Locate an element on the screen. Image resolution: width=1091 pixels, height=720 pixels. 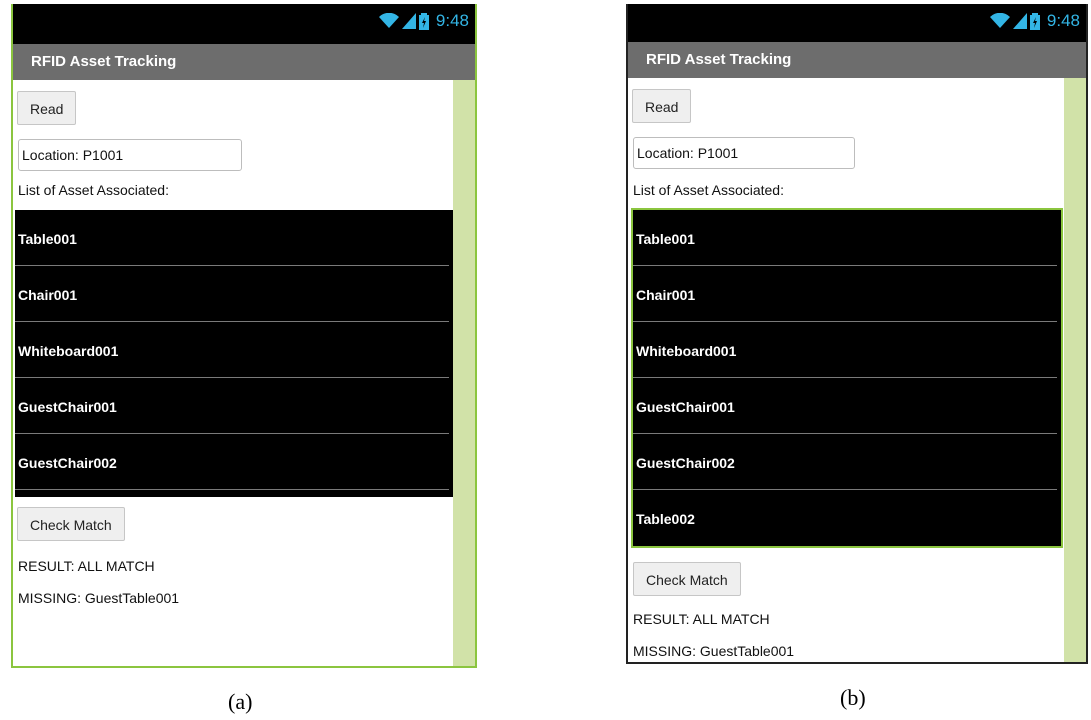
list-item: Table002 is located at coordinates (847, 518).